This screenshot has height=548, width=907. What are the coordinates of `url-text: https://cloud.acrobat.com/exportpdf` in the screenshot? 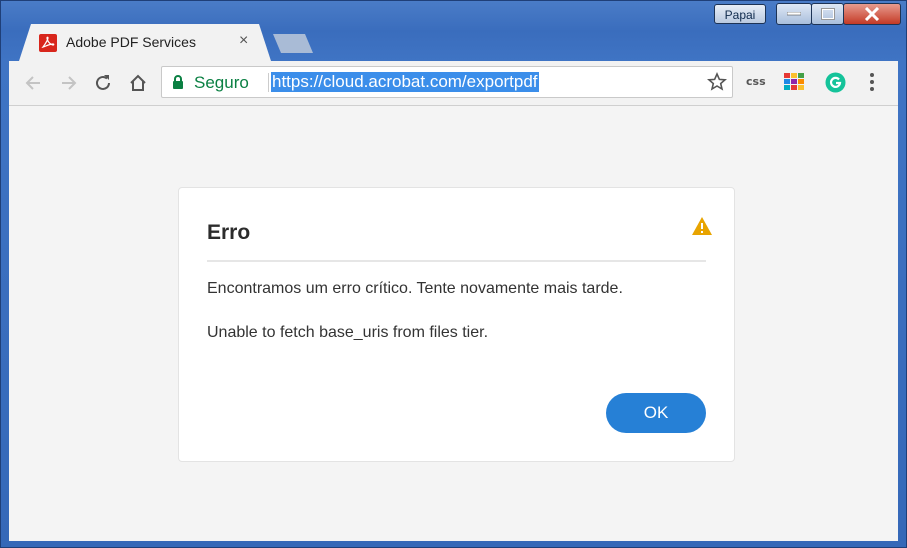 It's located at (405, 82).